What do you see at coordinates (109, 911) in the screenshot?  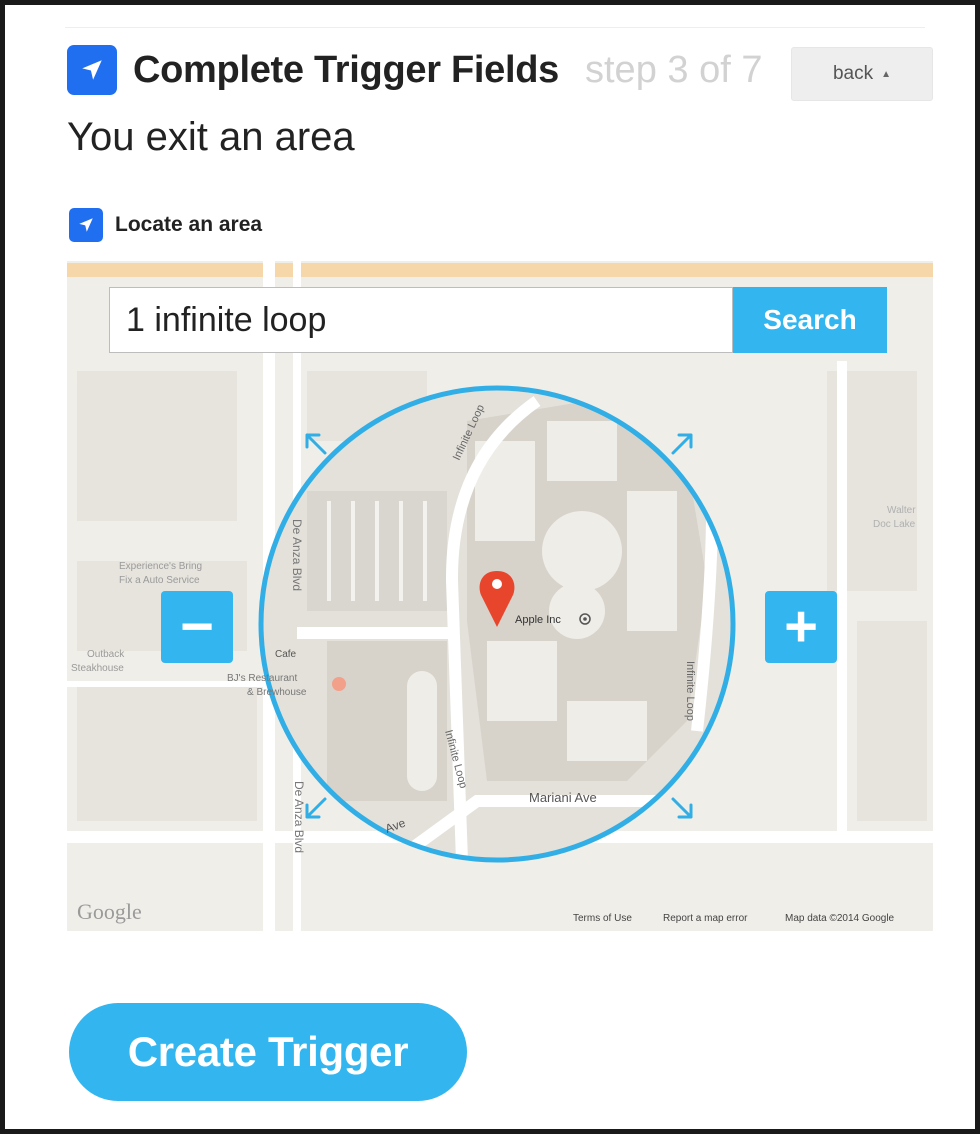 I see `google-logo: Google` at bounding box center [109, 911].